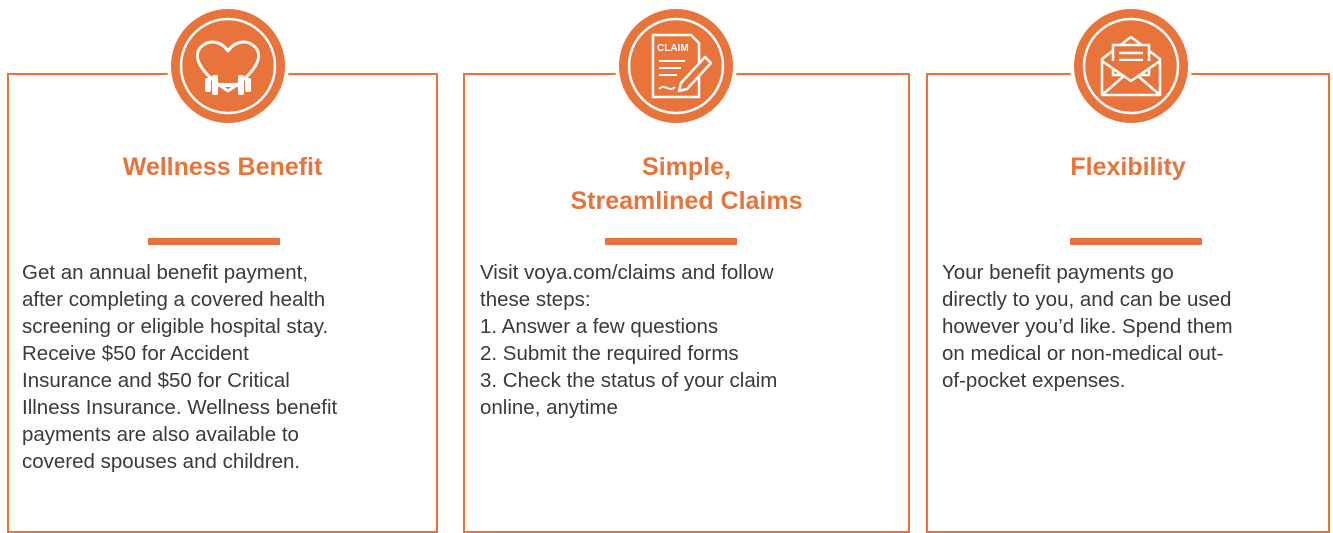 The height and width of the screenshot is (533, 1333). What do you see at coordinates (686, 184) in the screenshot?
I see `card-title: Simple, Streamlined Claims` at bounding box center [686, 184].